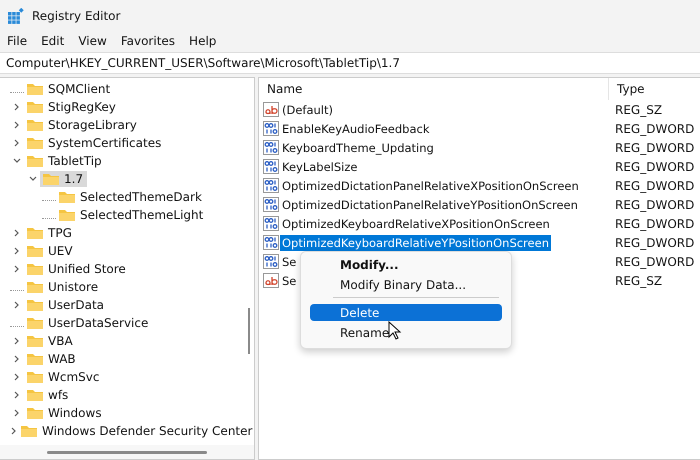  What do you see at coordinates (151, 41) in the screenshot?
I see `menu-item: Favorites` at bounding box center [151, 41].